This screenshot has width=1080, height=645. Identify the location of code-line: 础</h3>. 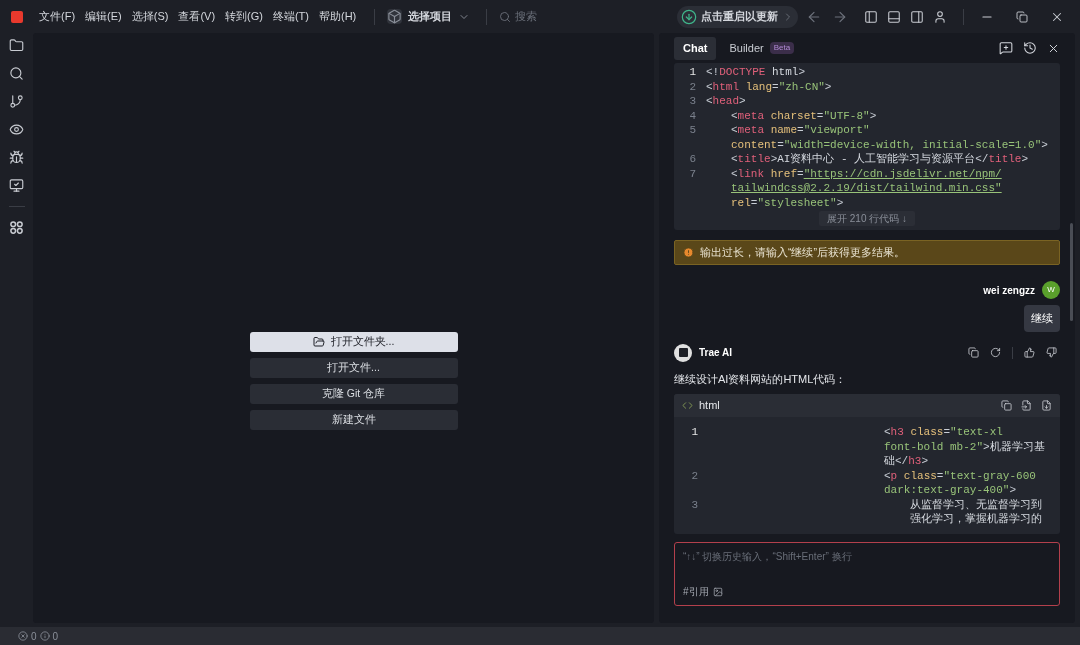
(906, 461).